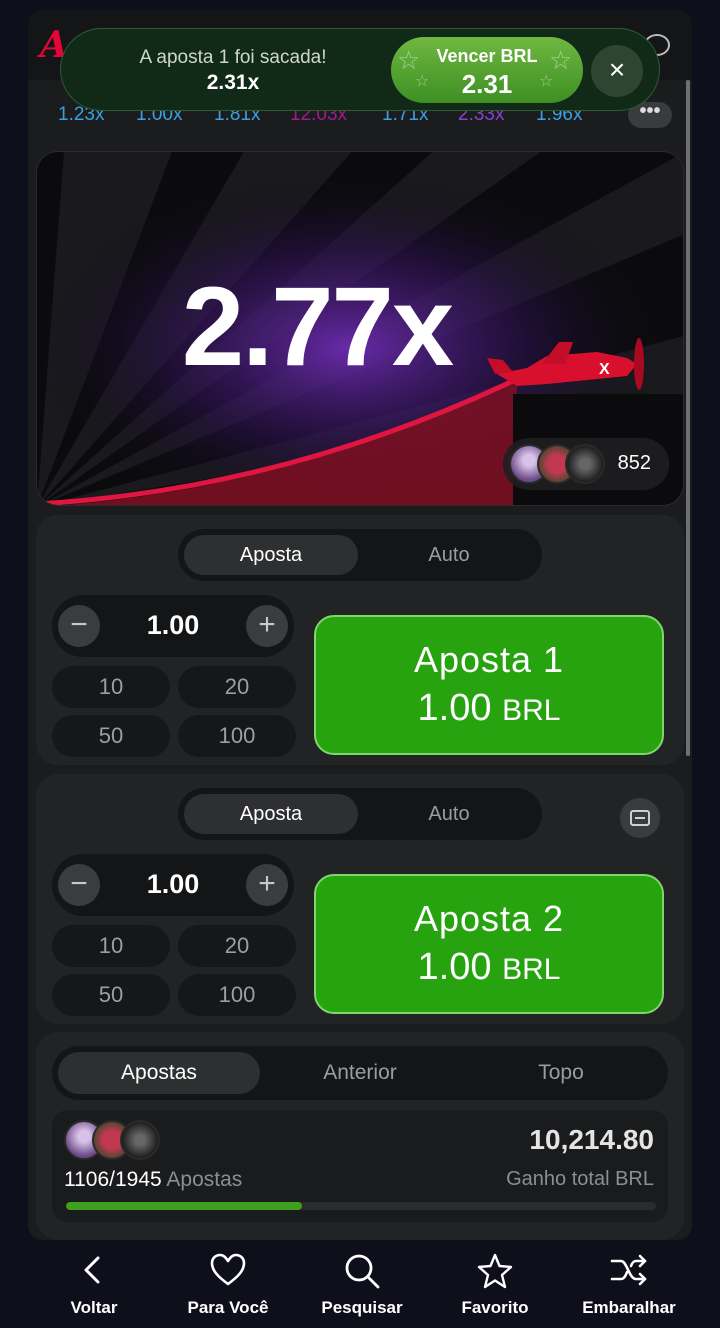 The image size is (720, 1328). I want to click on scrollbar, so click(688, 418).